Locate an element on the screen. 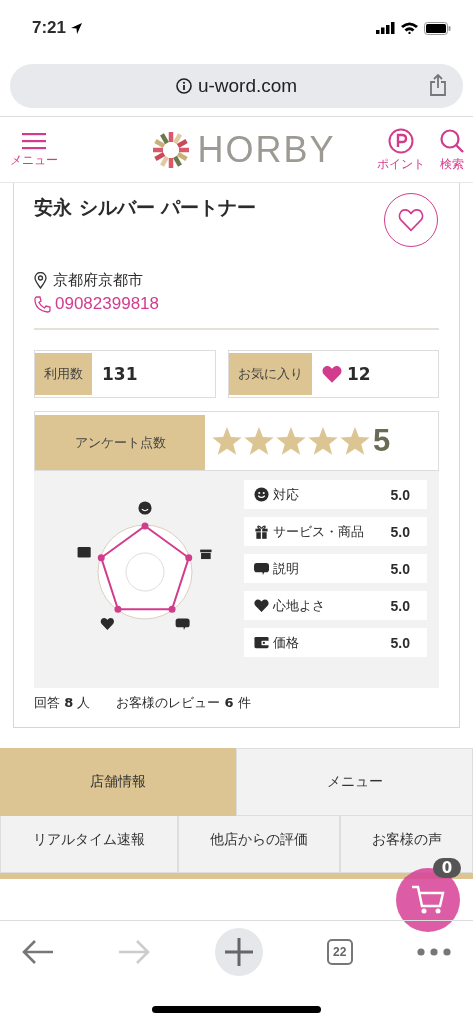 This screenshot has height=1024, width=473. points-icon is located at coordinates (401, 140).